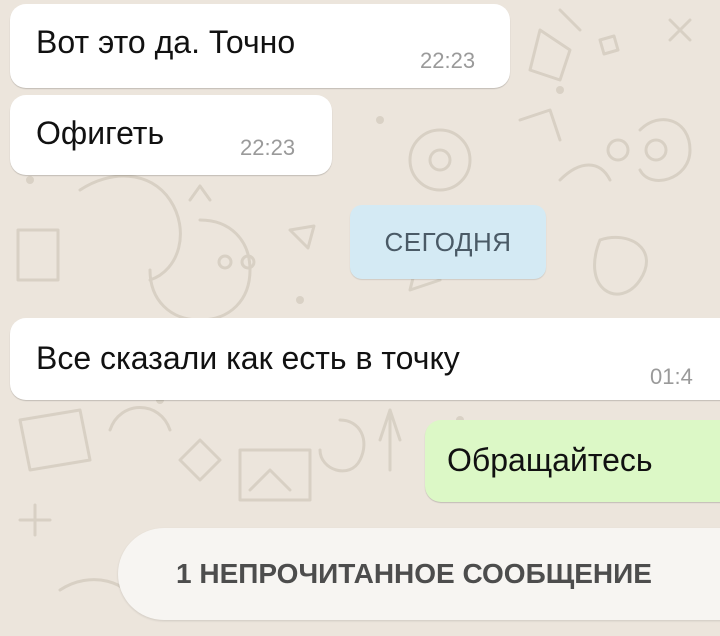  Describe the element at coordinates (166, 42) in the screenshot. I see `message-text: Вот это да. Точно` at that location.